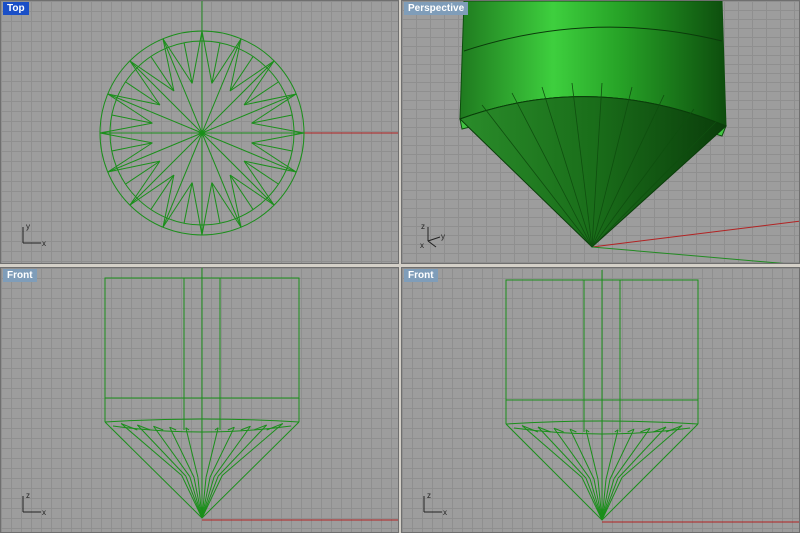 This screenshot has height=533, width=800. I want to click on axis-indicator-perspective: z y x, so click(432, 235).